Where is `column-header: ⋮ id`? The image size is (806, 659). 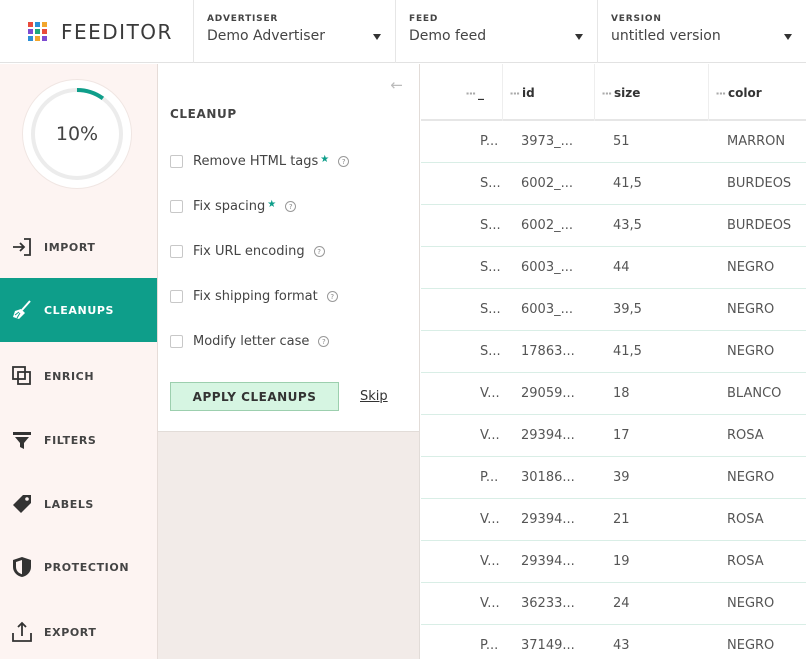
column-header: ⋮ id is located at coordinates (549, 92).